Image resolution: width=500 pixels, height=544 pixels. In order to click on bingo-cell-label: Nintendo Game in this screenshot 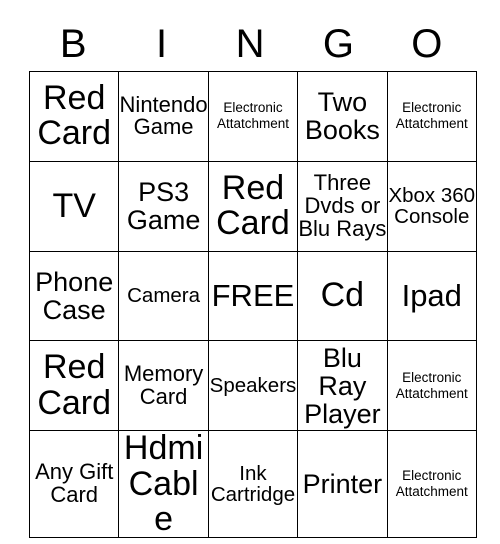, I will do `click(163, 115)`.